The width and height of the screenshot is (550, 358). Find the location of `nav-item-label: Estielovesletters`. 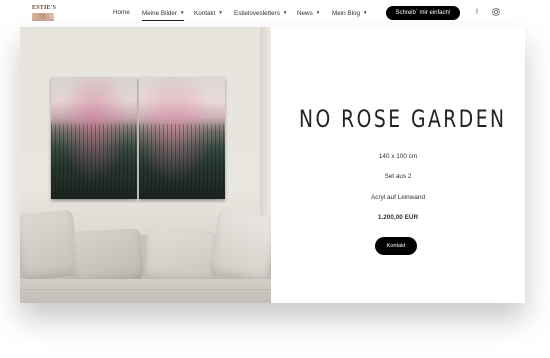

nav-item-label: Estielovesletters is located at coordinates (257, 13).